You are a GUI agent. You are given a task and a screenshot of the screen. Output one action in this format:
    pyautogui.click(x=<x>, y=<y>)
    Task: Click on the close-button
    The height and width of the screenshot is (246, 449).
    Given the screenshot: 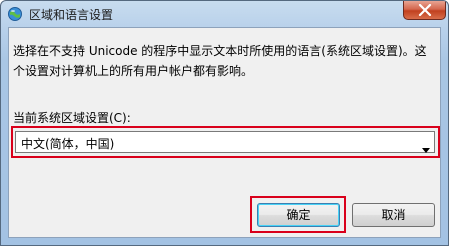 What is the action you would take?
    pyautogui.click(x=424, y=10)
    